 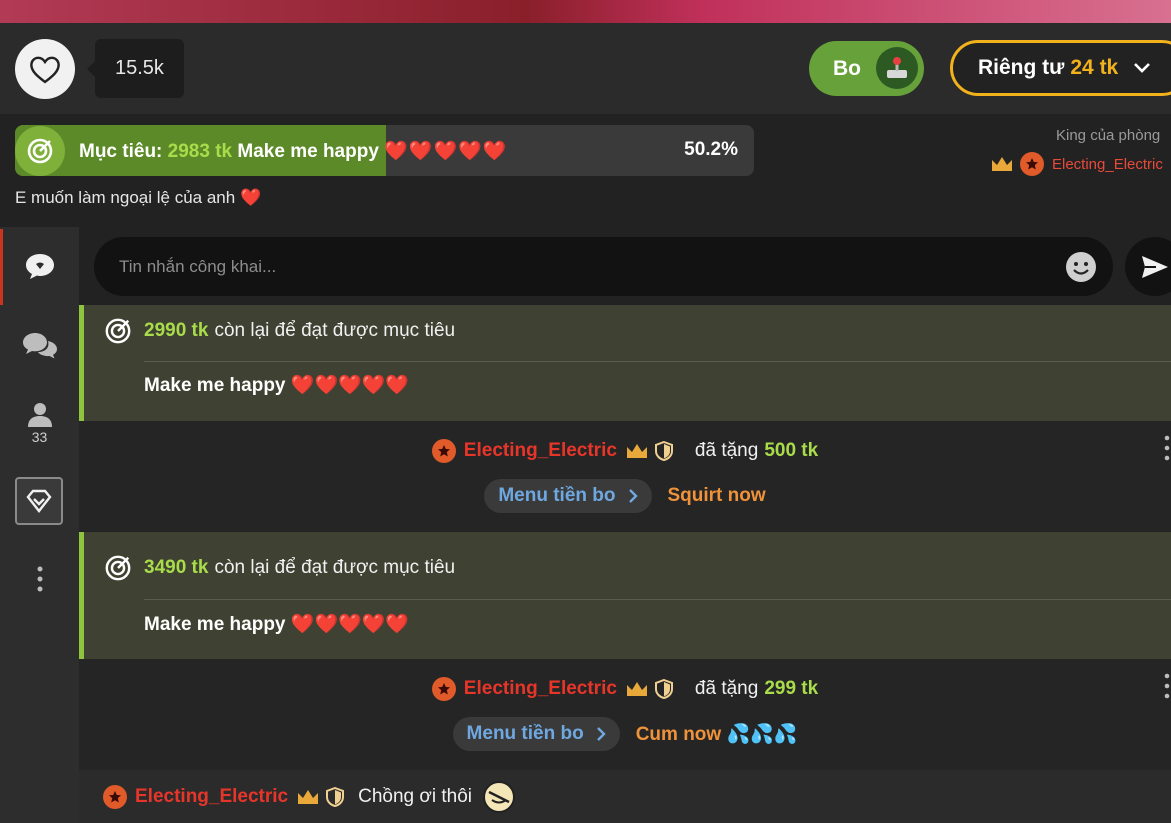 I want to click on private-label: Riêng tư, so click(x=1021, y=67).